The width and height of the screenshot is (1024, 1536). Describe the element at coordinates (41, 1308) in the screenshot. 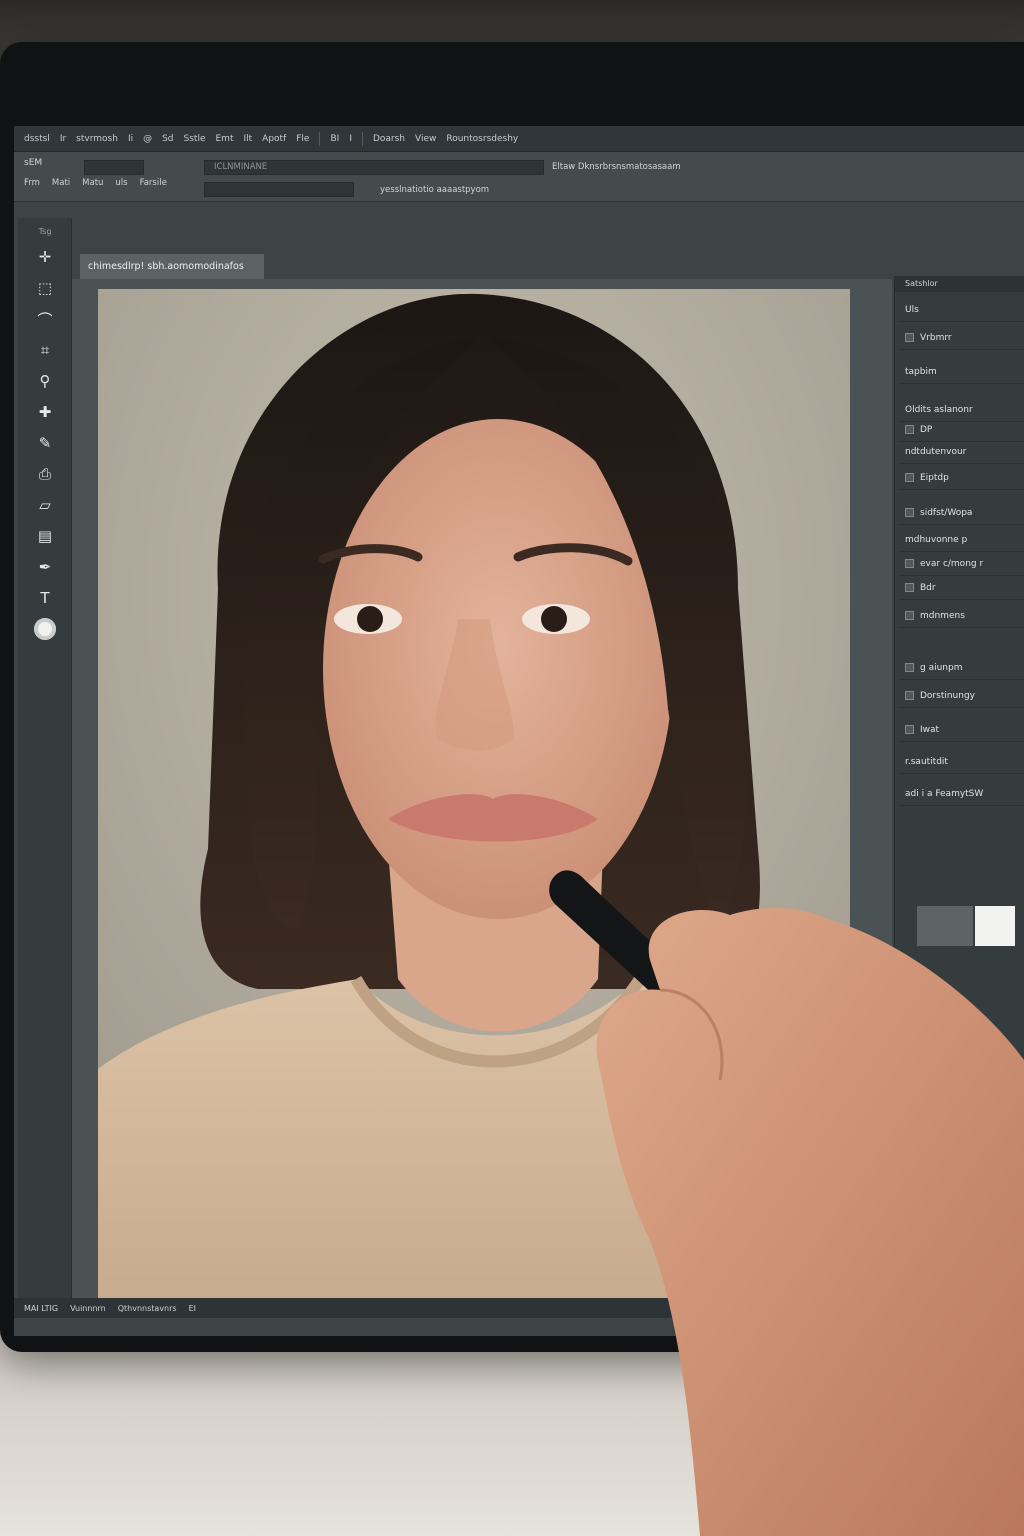

I see `status-item: MAI LTIG` at that location.